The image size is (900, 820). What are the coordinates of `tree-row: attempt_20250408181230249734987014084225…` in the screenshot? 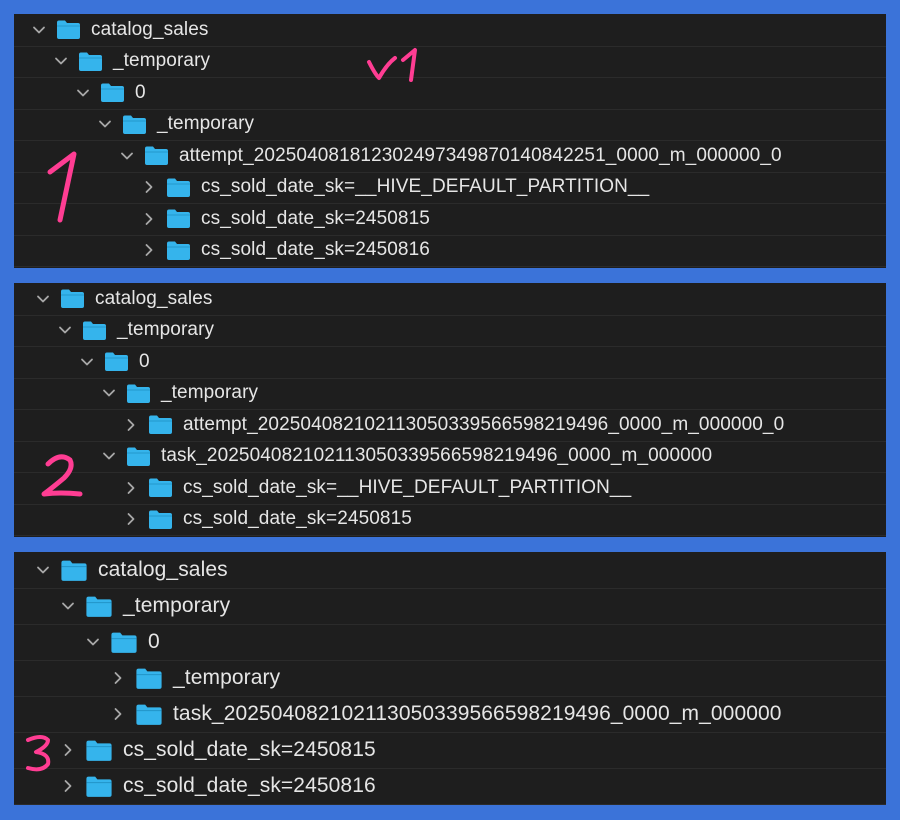 It's located at (450, 156).